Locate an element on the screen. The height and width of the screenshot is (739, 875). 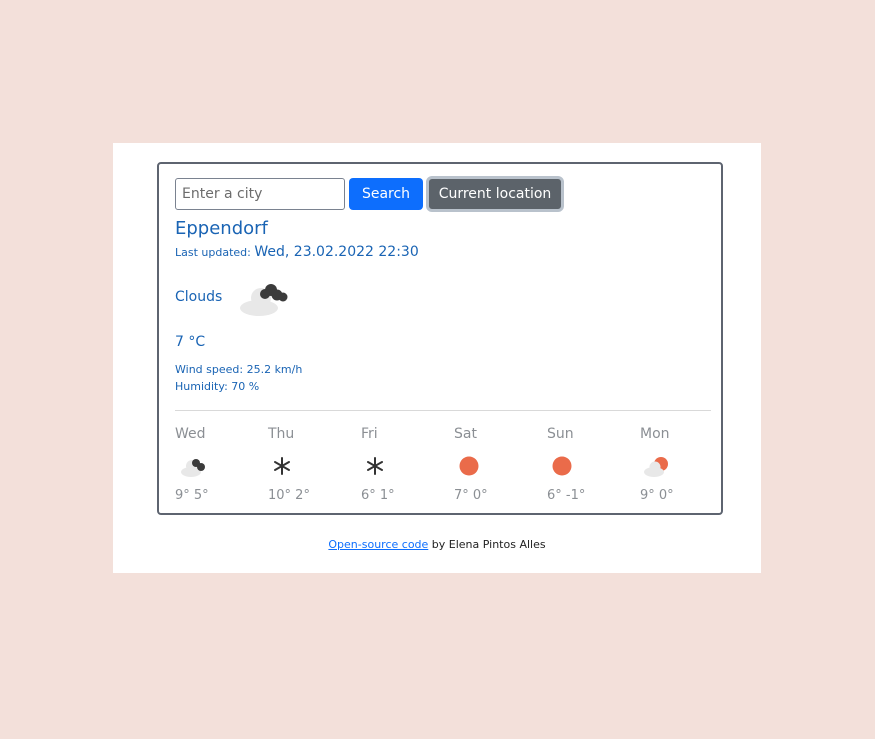
weather-description: Clouds is located at coordinates (199, 297).